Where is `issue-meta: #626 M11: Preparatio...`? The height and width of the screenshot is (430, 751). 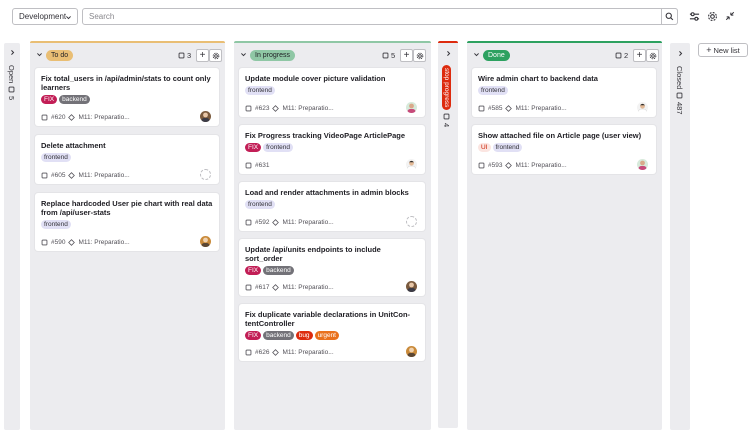 issue-meta: #626 M11: Preparatio... is located at coordinates (289, 352).